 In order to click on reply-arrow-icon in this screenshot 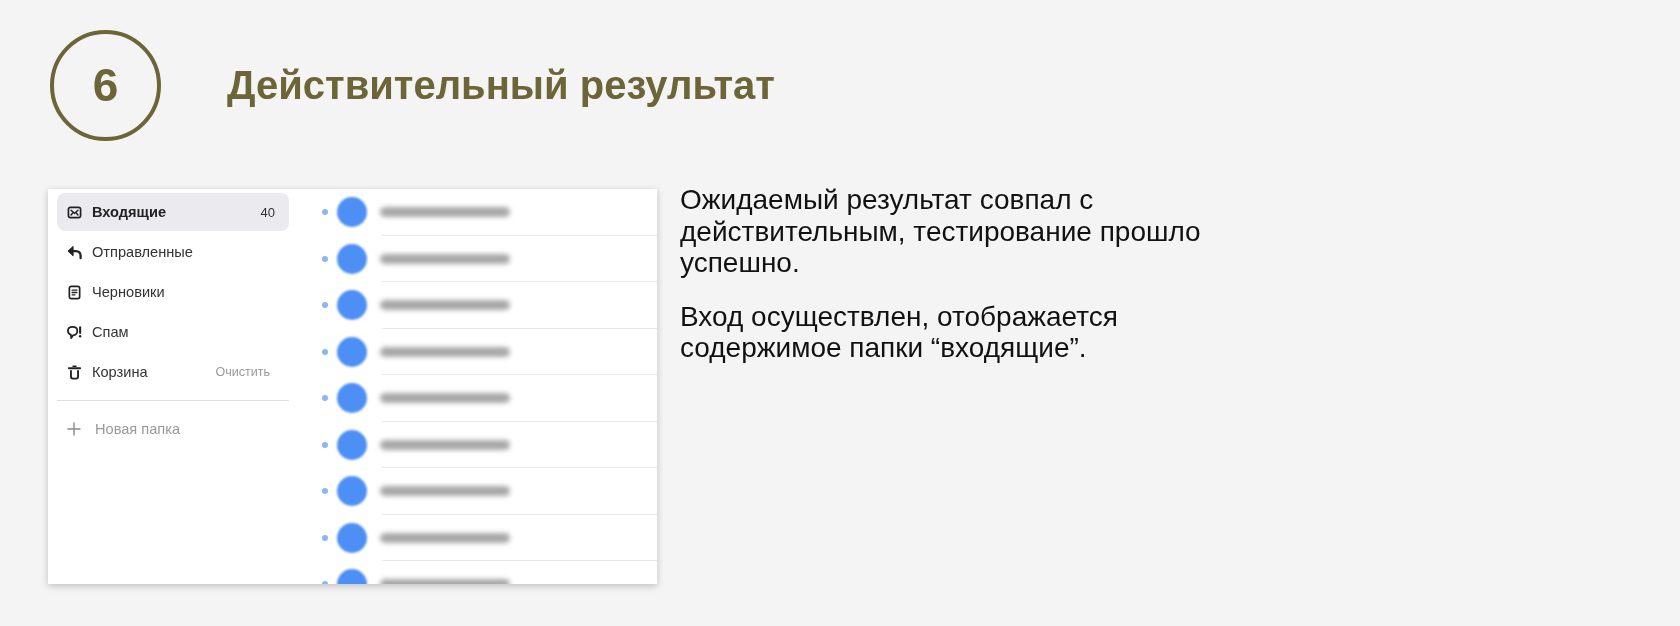, I will do `click(74, 252)`.